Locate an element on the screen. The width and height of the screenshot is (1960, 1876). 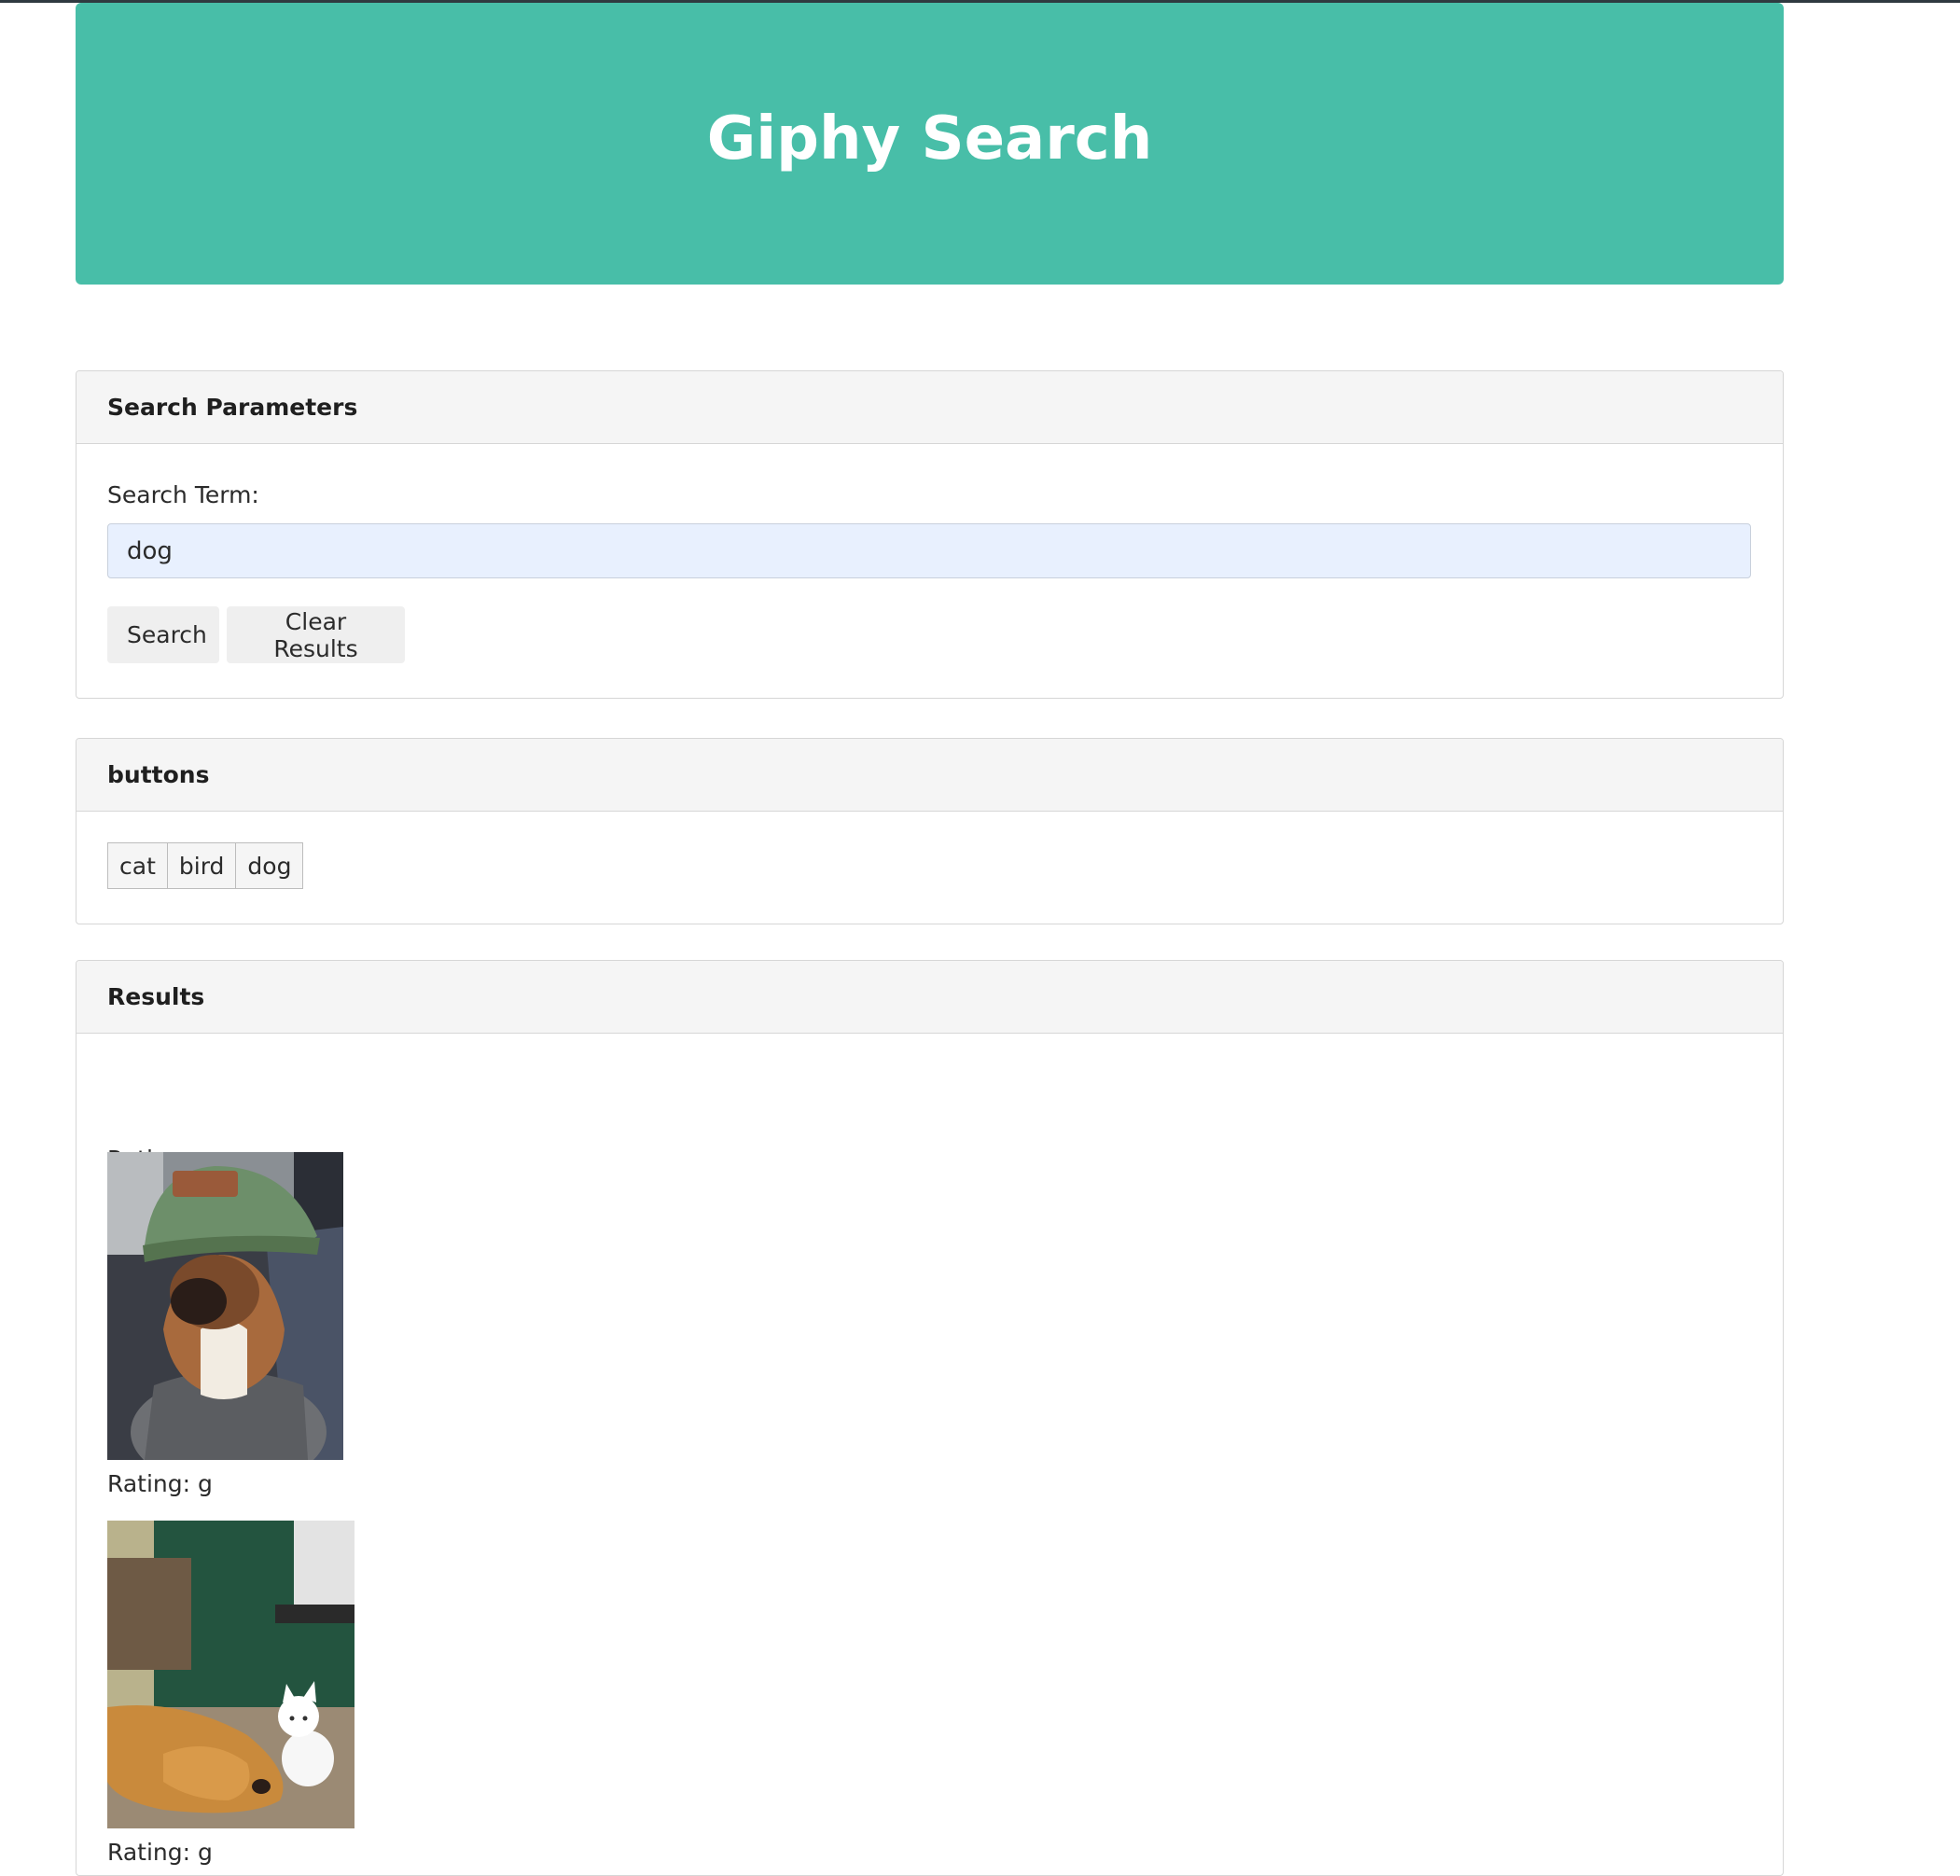
boxer-dog-image is located at coordinates (225, 1306).